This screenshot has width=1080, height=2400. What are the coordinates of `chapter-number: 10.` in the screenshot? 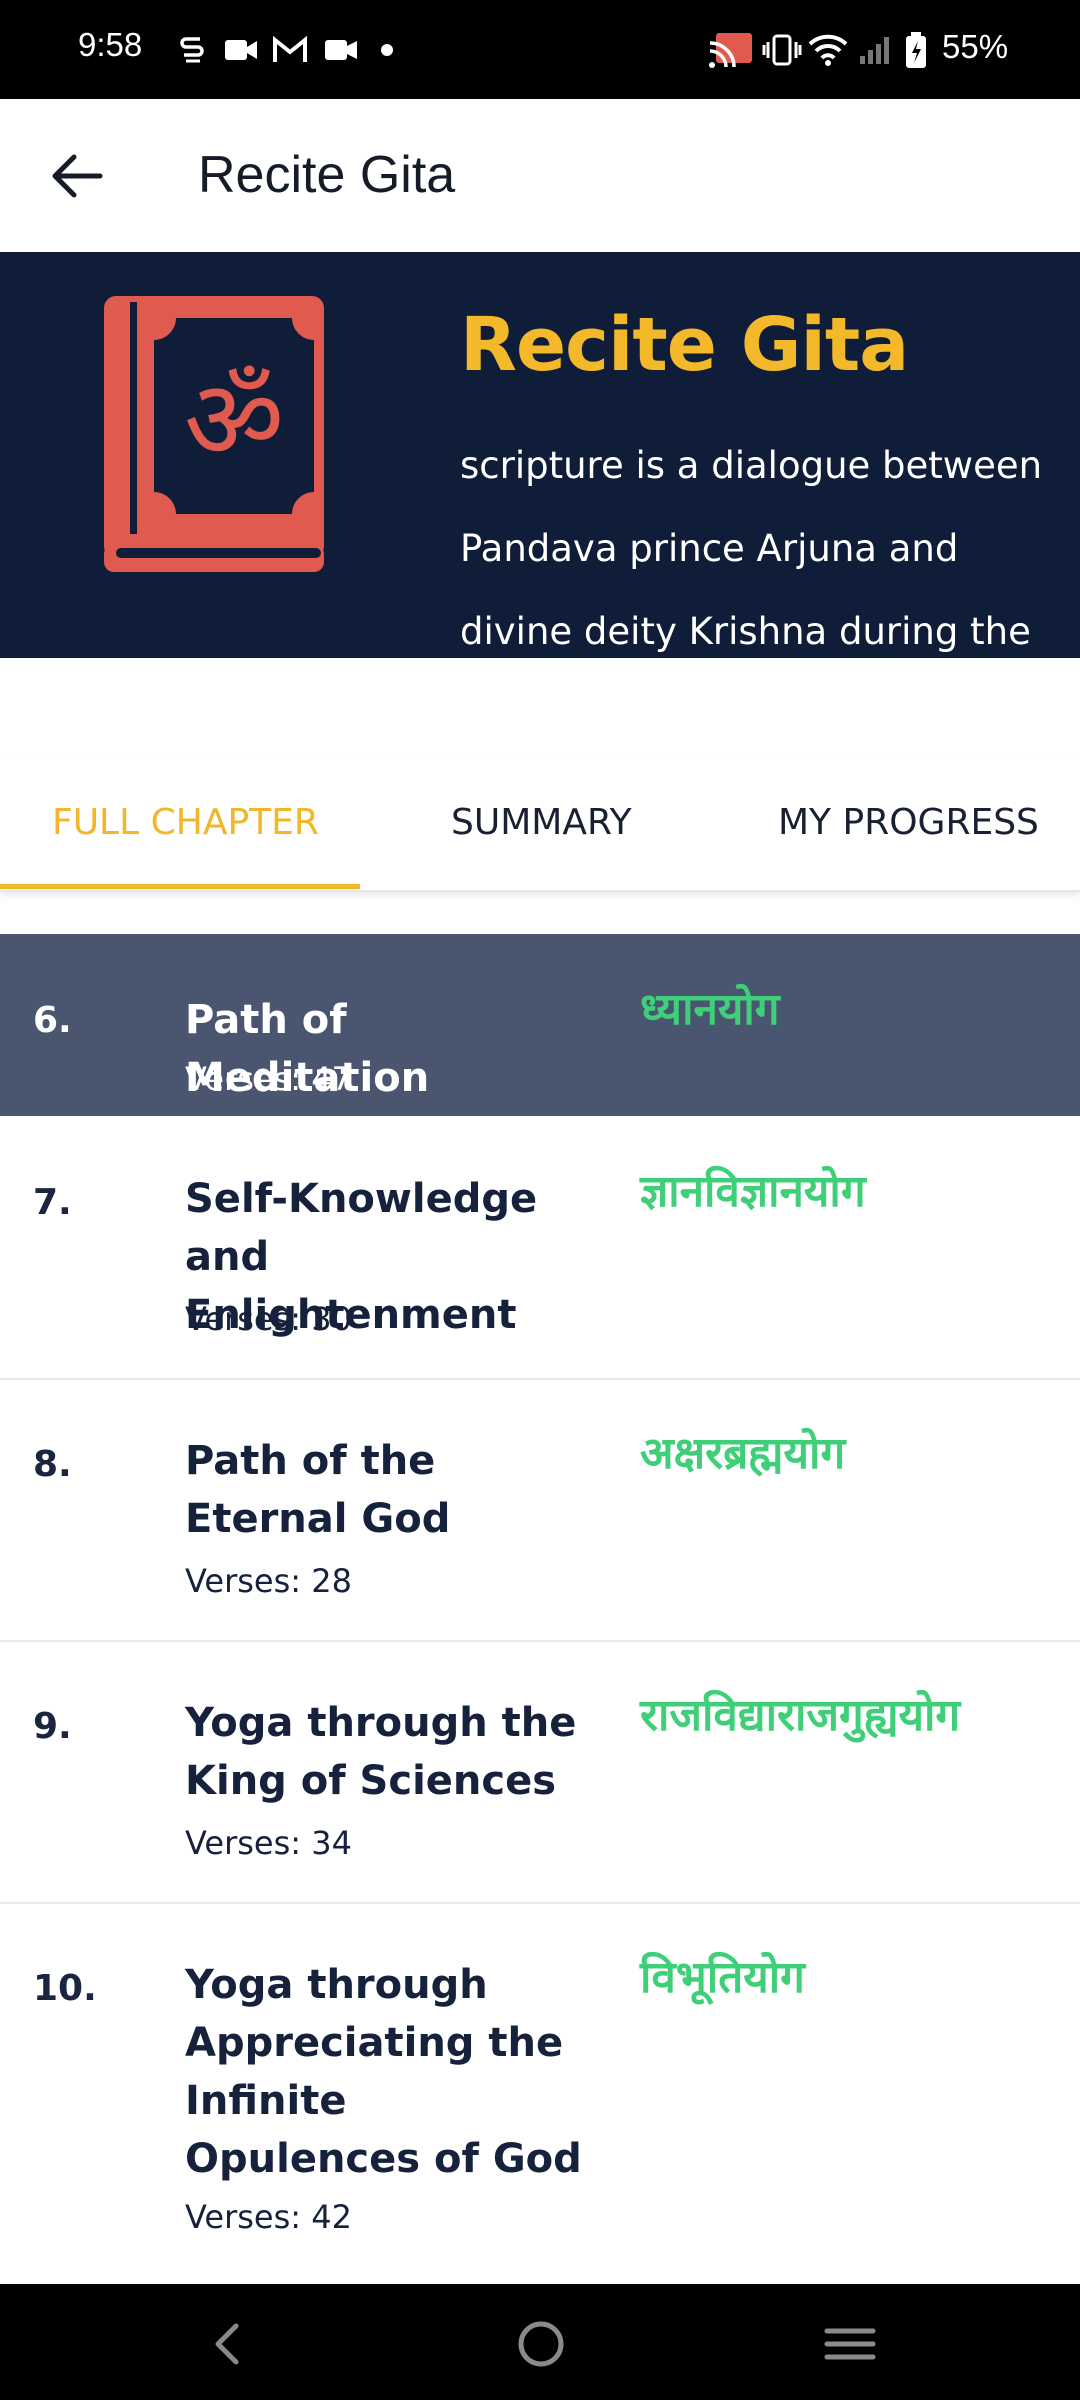 It's located at (65, 1988).